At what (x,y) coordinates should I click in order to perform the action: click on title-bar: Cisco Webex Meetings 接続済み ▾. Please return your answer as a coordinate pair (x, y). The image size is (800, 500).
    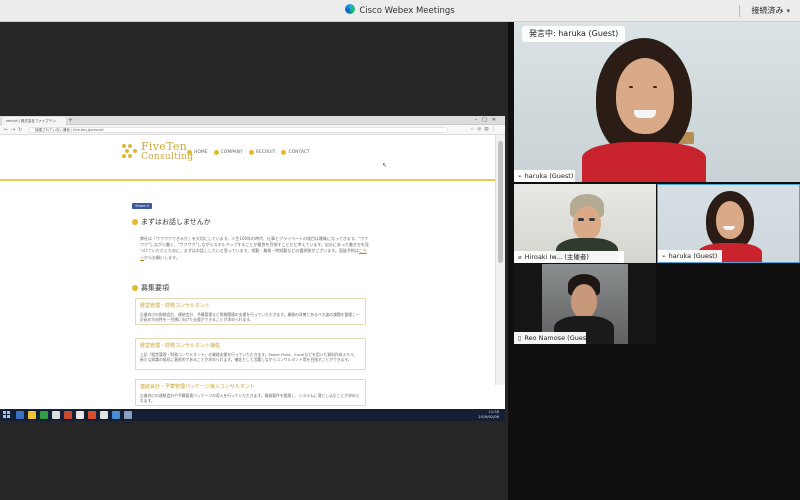
    Looking at the image, I should click on (400, 11).